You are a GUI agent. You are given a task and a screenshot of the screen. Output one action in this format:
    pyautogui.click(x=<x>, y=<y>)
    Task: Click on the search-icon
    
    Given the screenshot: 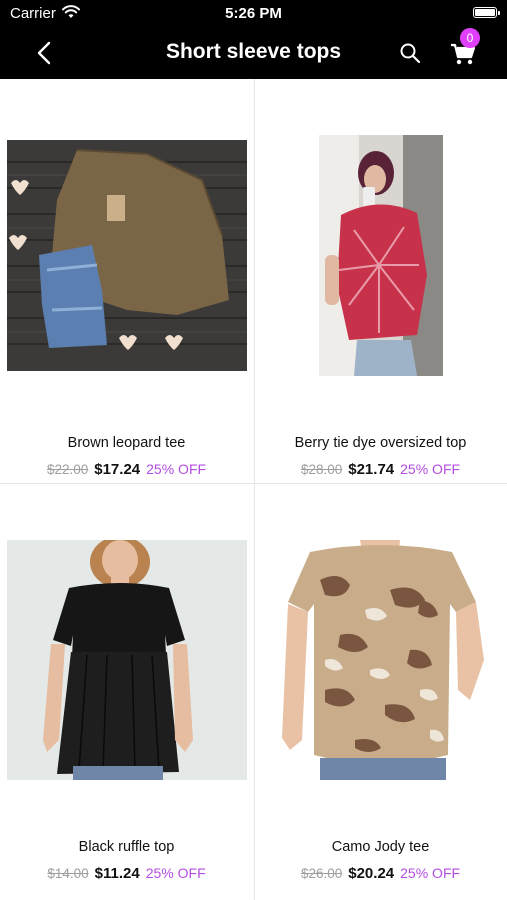 What is the action you would take?
    pyautogui.click(x=410, y=53)
    